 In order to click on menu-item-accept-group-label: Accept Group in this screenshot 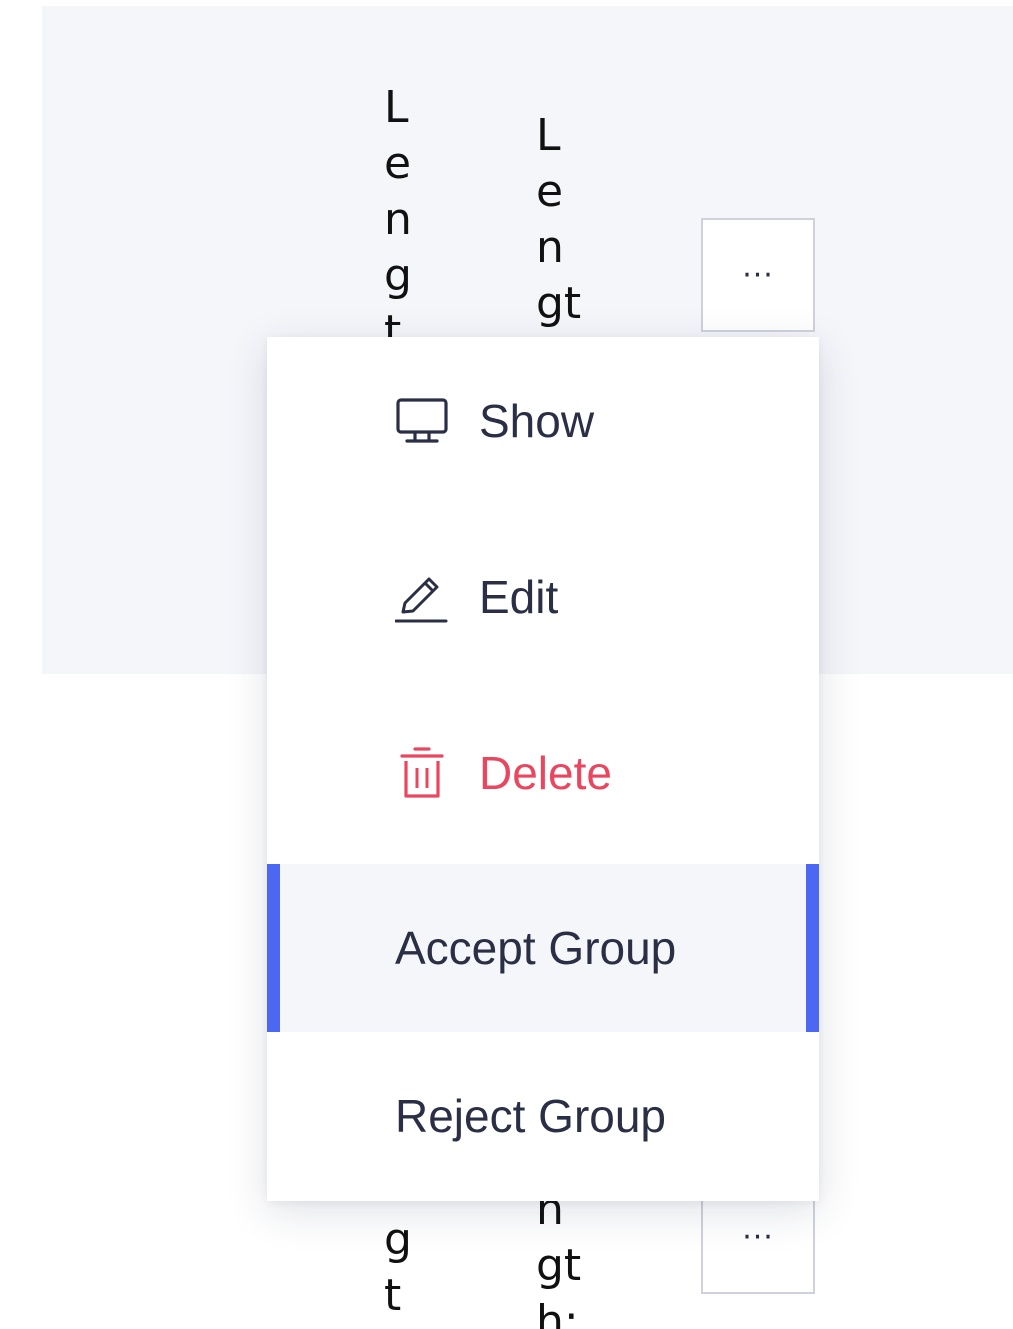, I will do `click(536, 948)`.